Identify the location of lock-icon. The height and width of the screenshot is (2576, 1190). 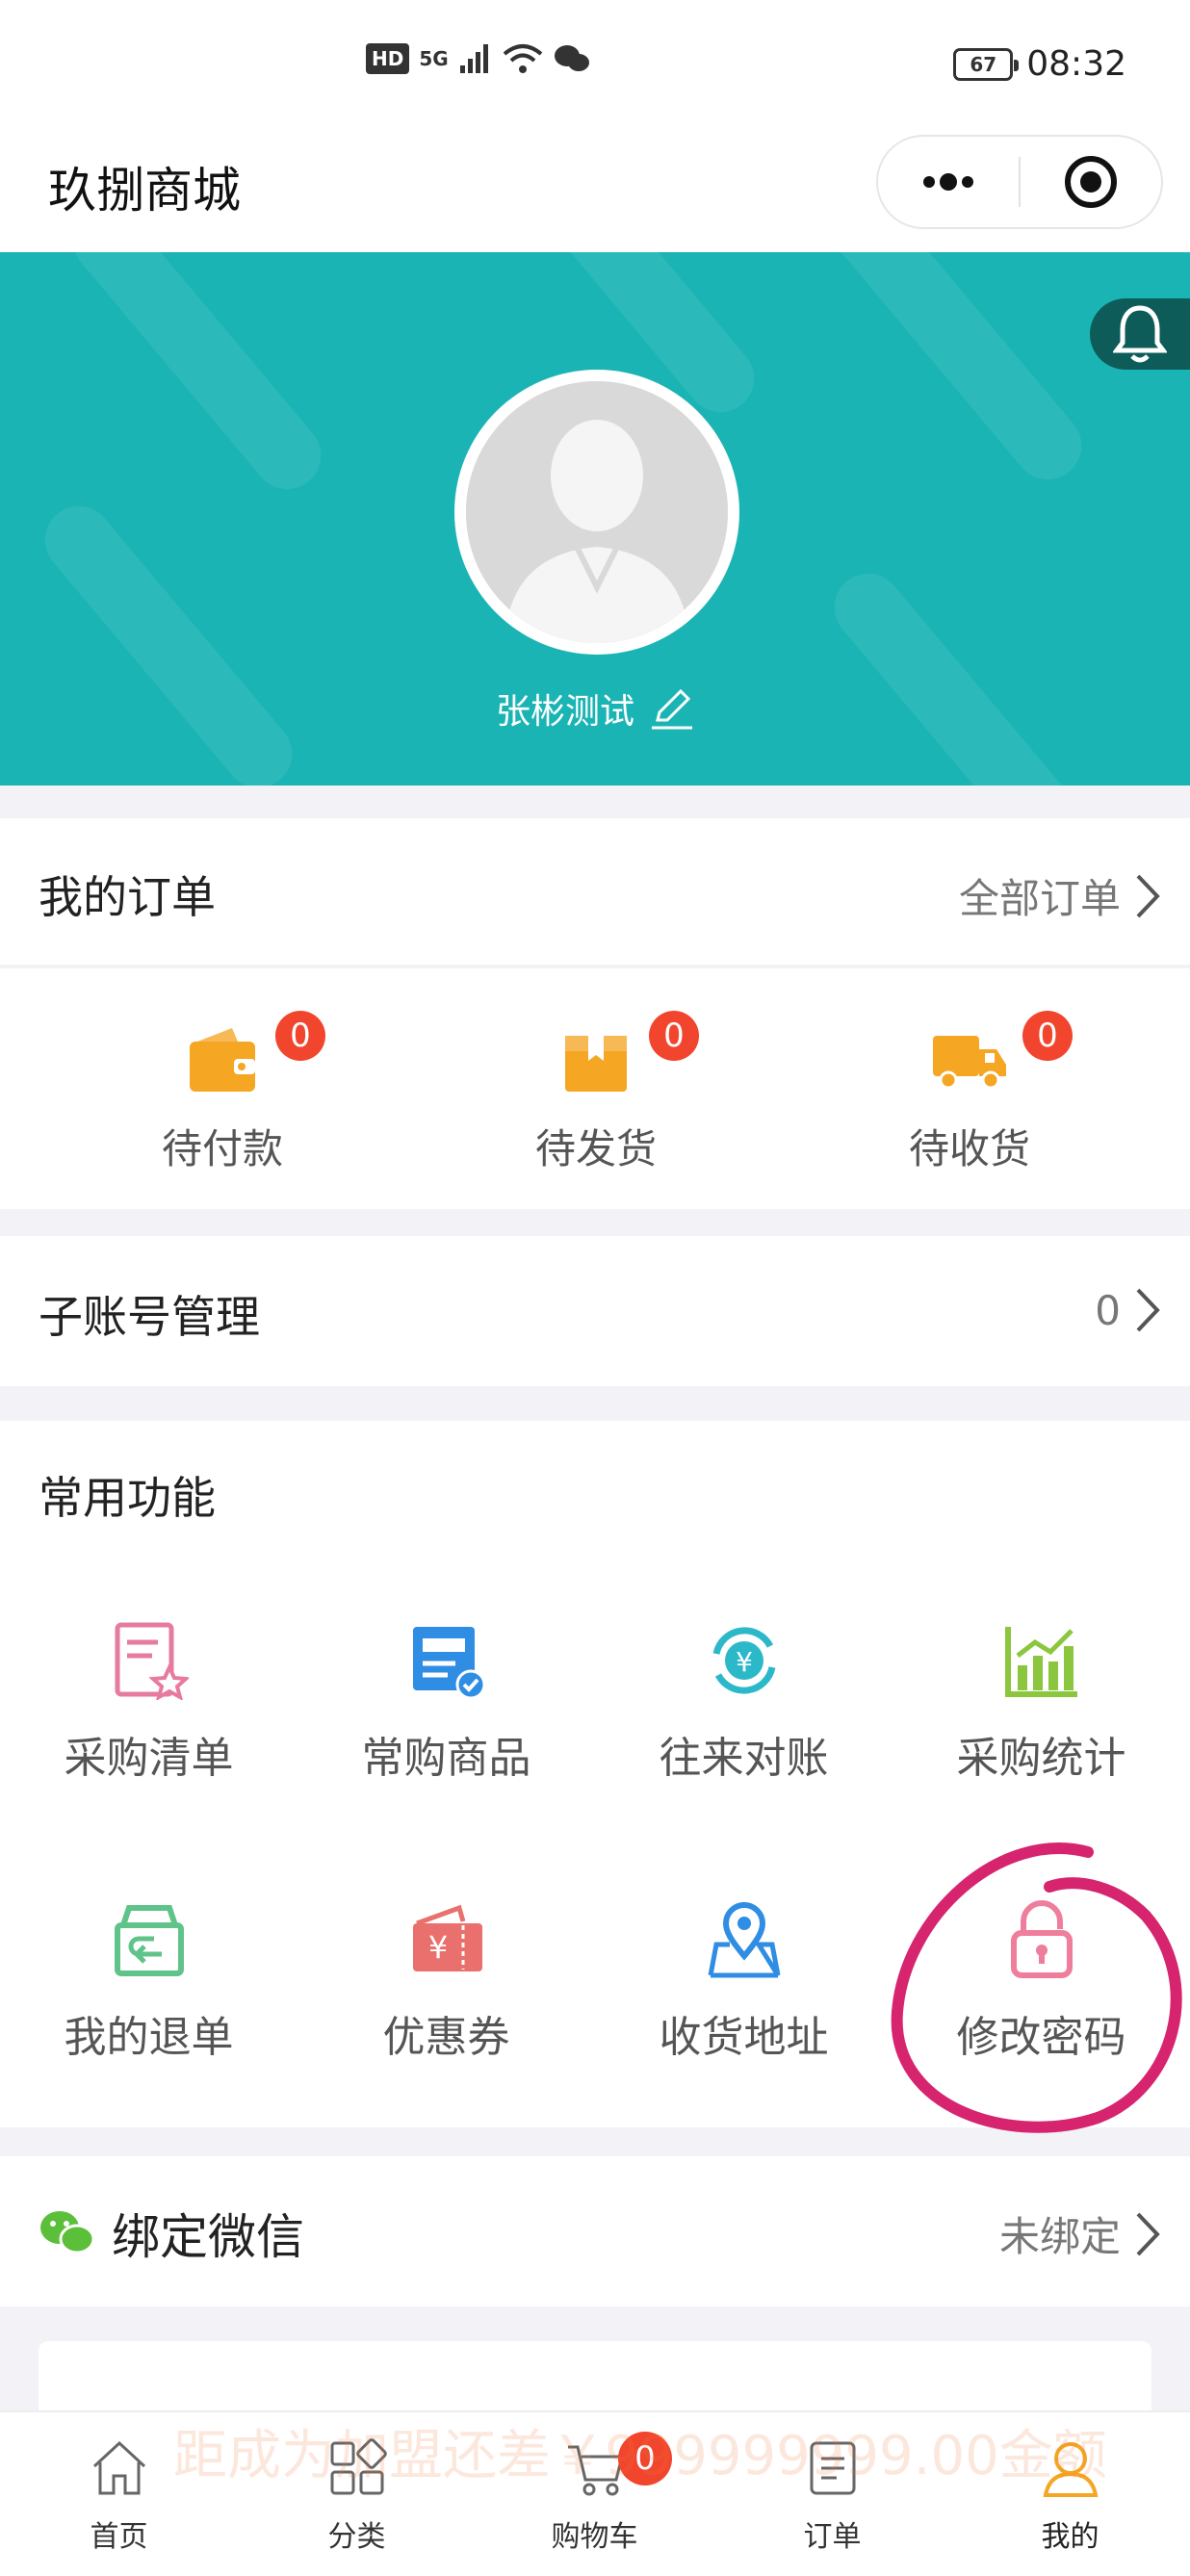
(1042, 1939).